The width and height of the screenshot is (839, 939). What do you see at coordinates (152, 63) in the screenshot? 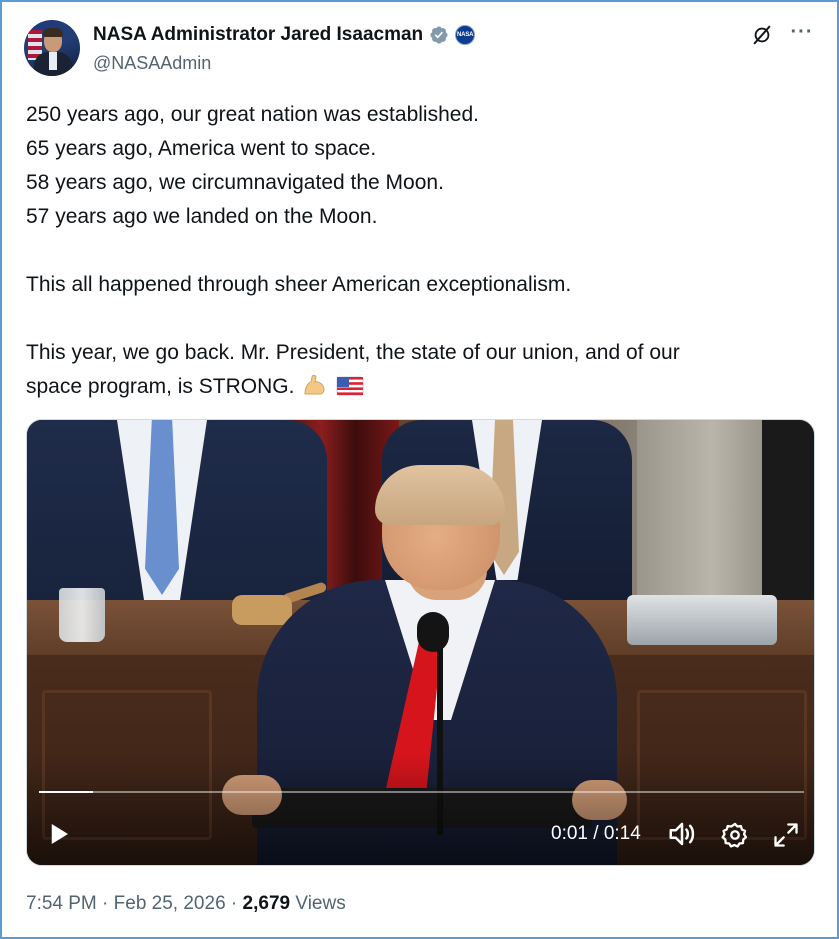
I see `author-handle: @NASAAdmin` at bounding box center [152, 63].